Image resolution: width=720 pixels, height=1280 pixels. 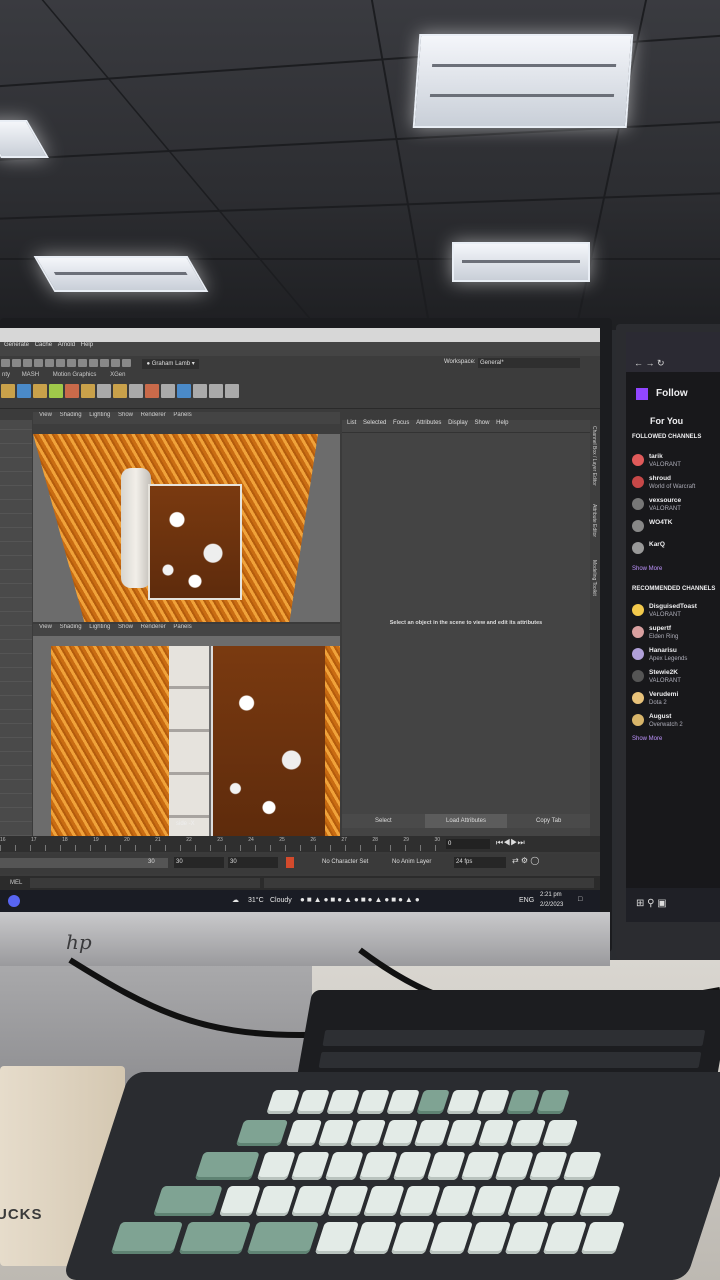 What do you see at coordinates (676, 528) in the screenshot?
I see `followed-channel: WO4TK` at bounding box center [676, 528].